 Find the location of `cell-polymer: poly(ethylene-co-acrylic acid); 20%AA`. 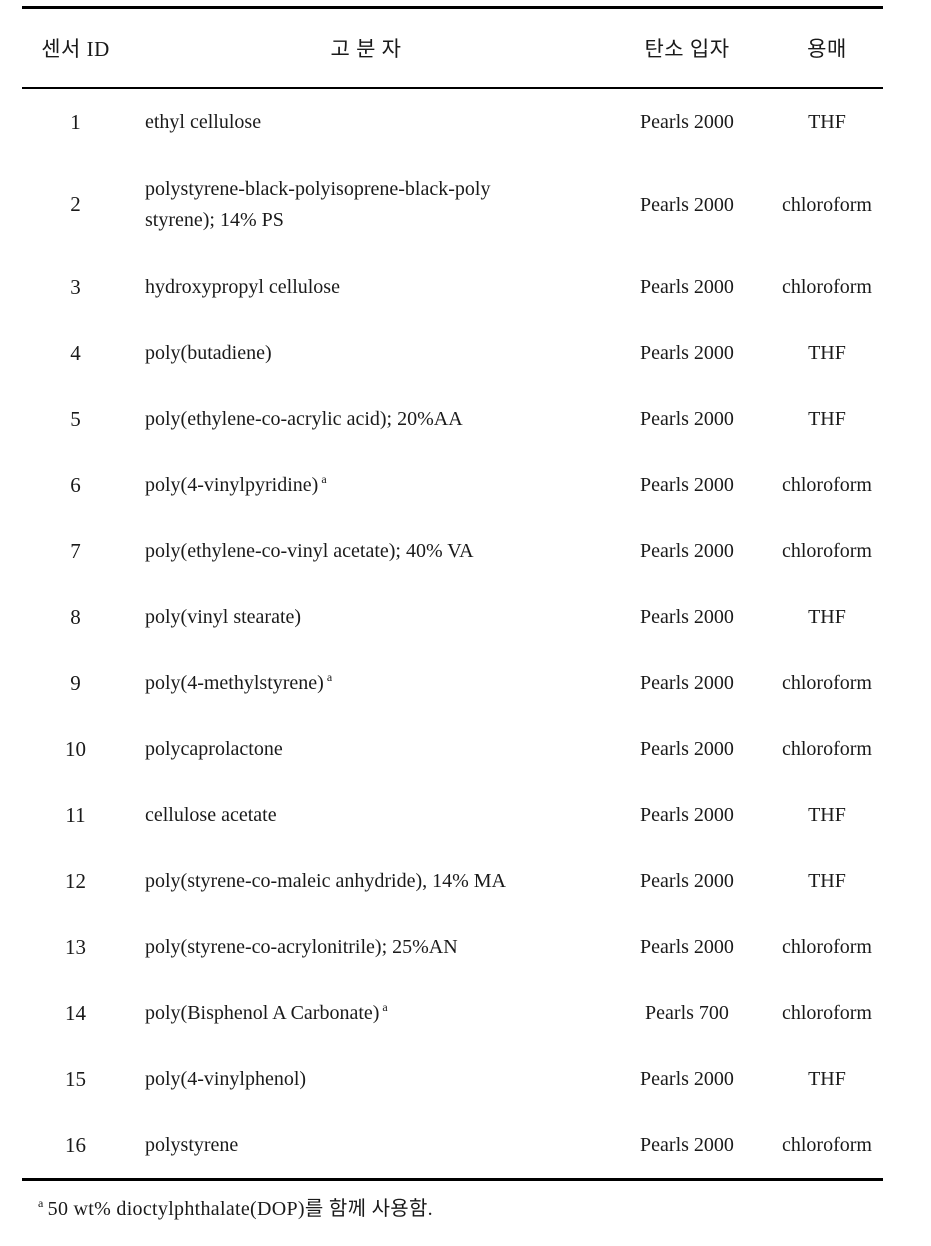

cell-polymer: poly(ethylene-co-acrylic acid); 20%AA is located at coordinates (366, 419).